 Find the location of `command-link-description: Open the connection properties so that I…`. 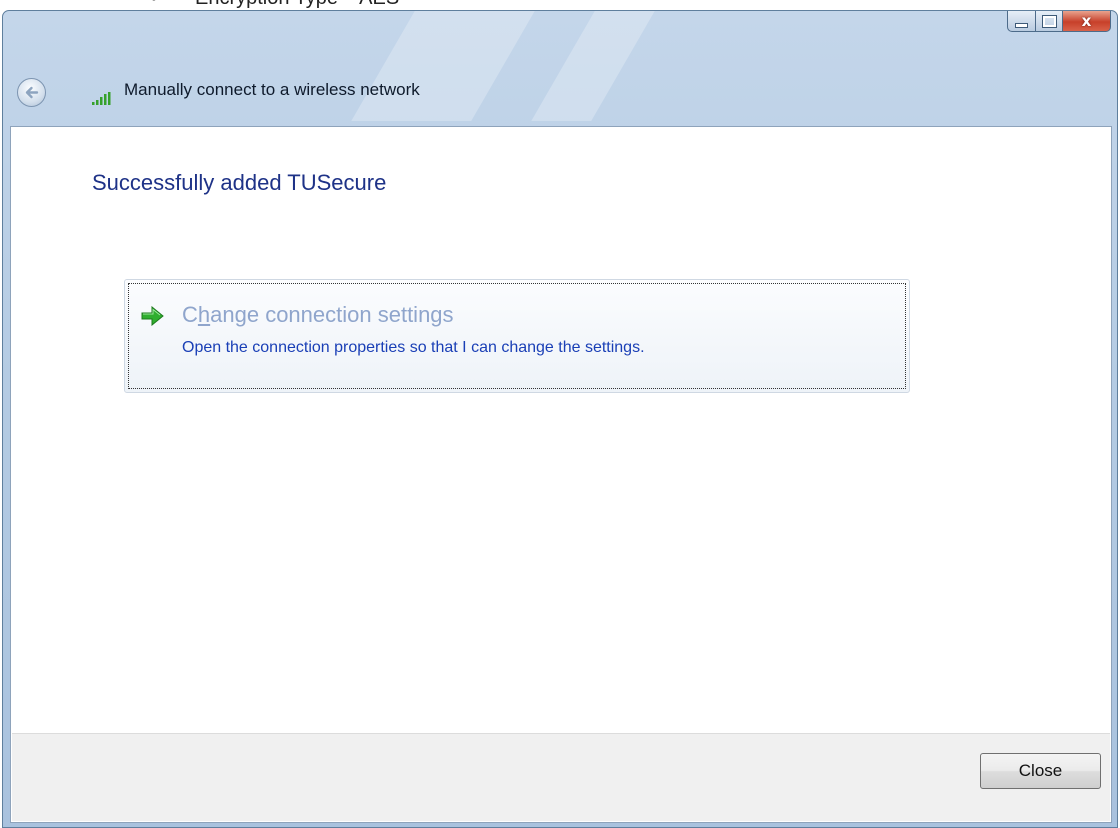

command-link-description: Open the connection properties so that I… is located at coordinates (413, 347).